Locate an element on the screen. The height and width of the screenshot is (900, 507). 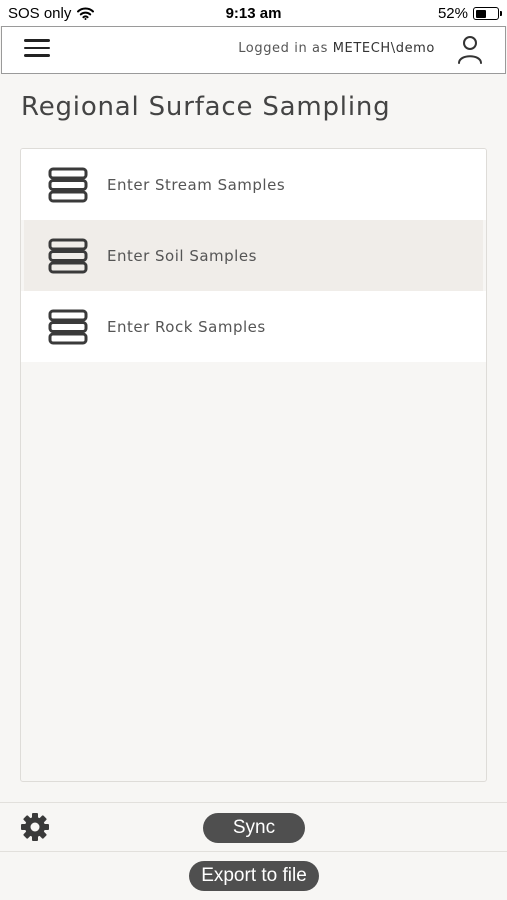
menu-item-stream-samples: Enter Stream Samples is located at coordinates (253, 184).